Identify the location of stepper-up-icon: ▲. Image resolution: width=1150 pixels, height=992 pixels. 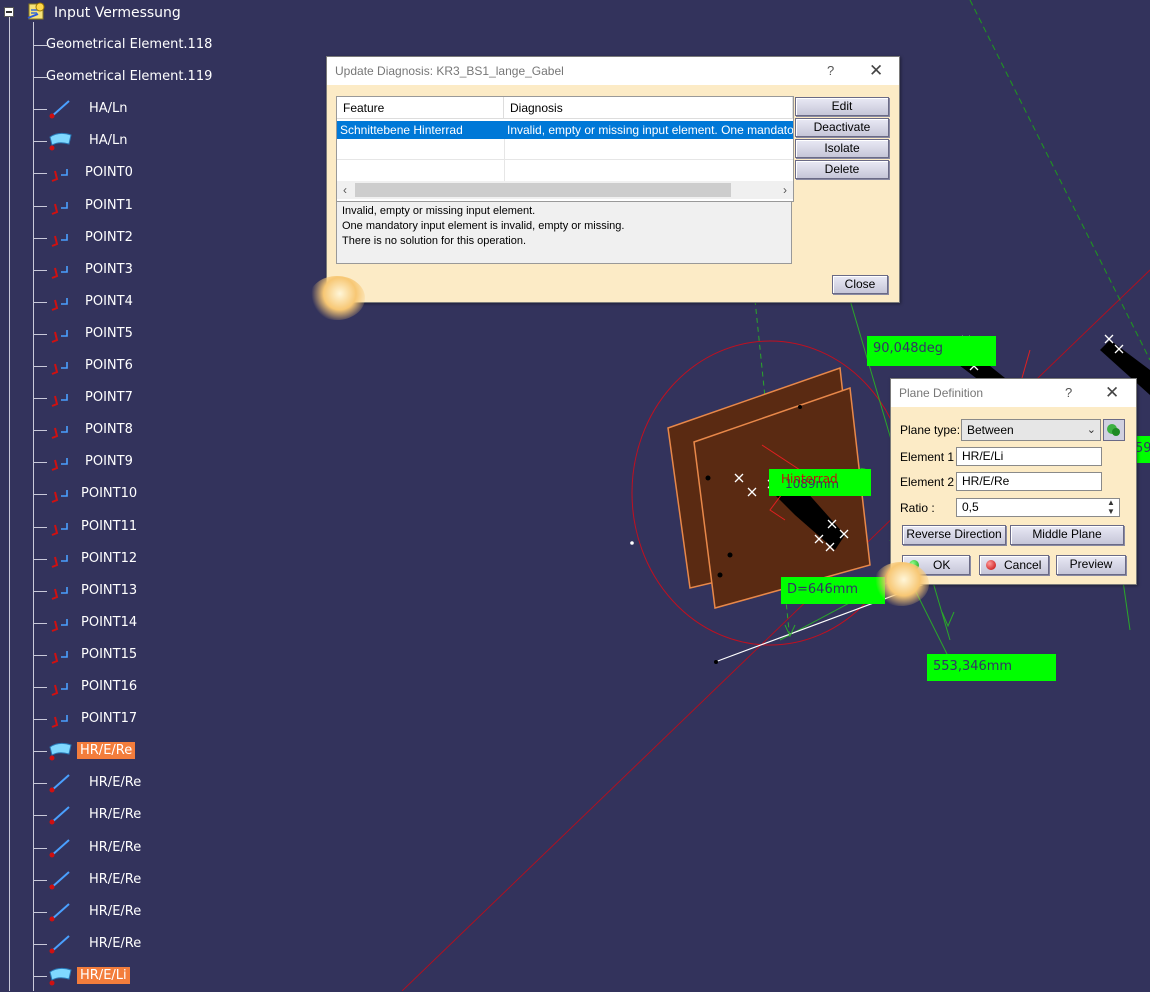
(1111, 503).